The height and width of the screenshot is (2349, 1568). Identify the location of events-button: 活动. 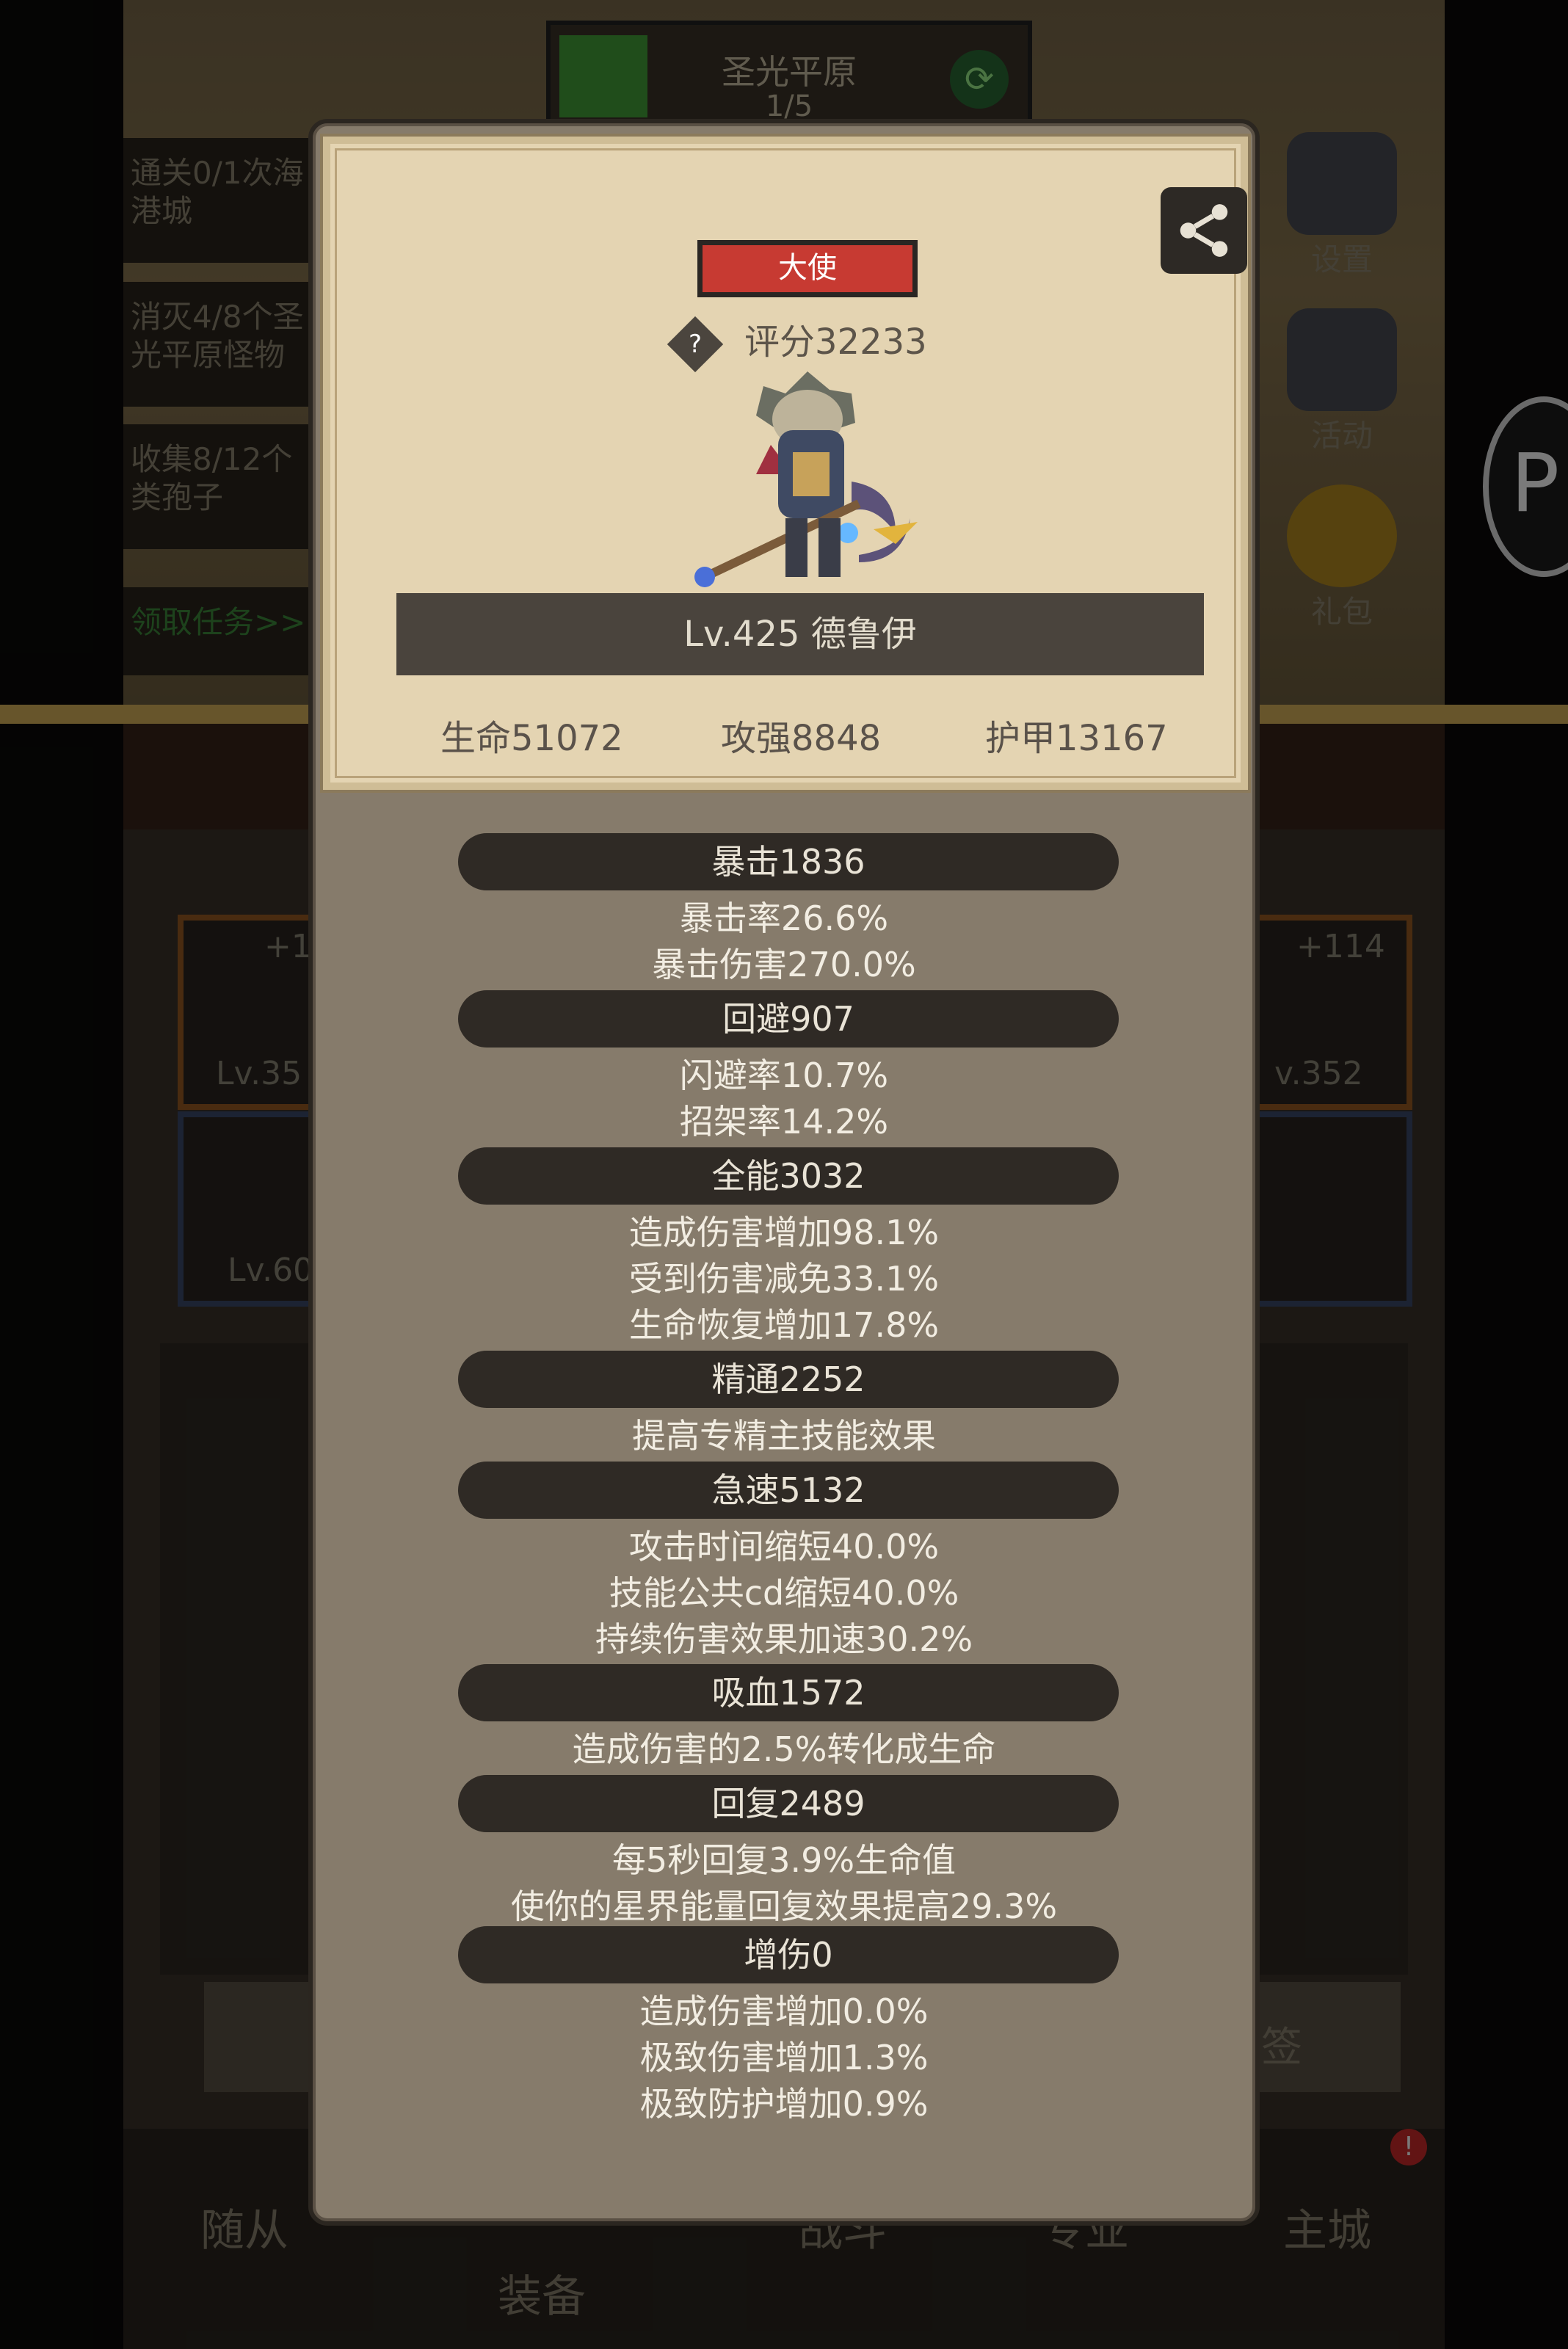
(1342, 381).